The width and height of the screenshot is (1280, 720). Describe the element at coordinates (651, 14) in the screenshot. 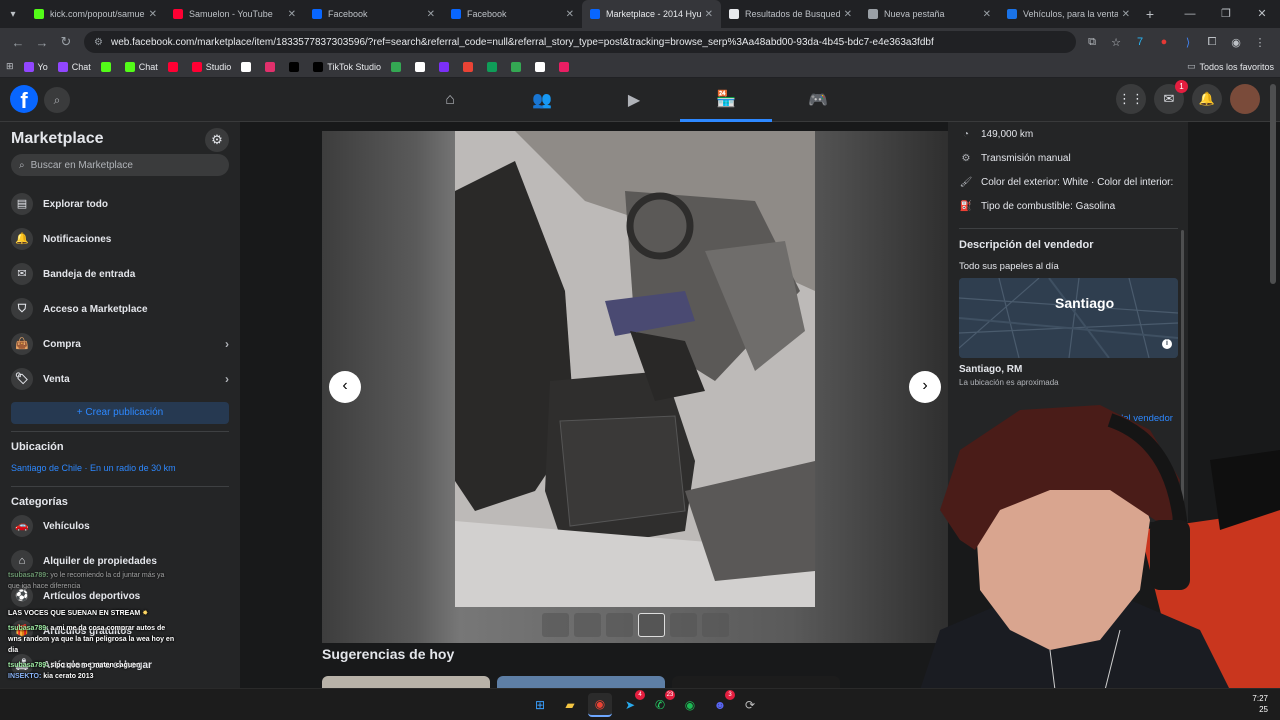

I see `browser-tab: Marketplace - 2014 Hyun ✕` at that location.